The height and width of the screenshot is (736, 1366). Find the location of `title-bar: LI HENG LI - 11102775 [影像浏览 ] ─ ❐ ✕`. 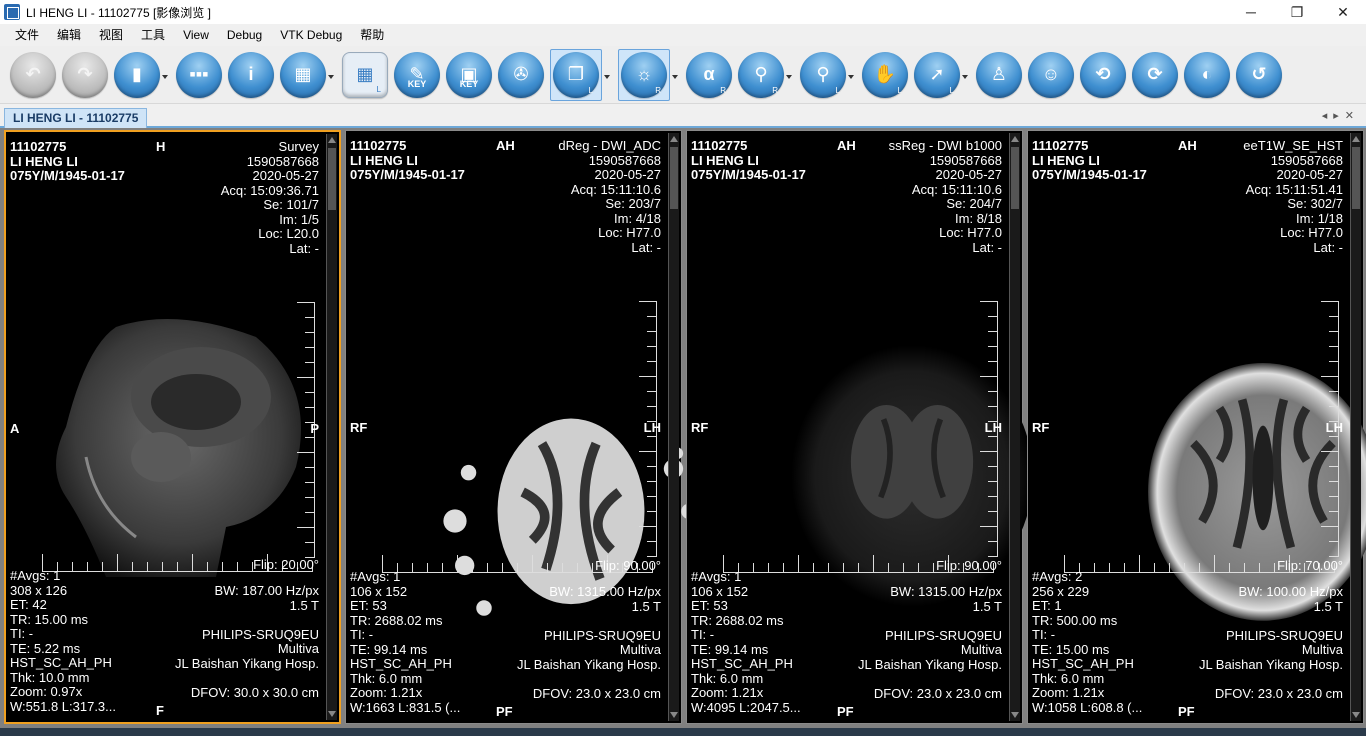

title-bar: LI HENG LI - 11102775 [影像浏览 ] ─ ❐ ✕ is located at coordinates (683, 12).